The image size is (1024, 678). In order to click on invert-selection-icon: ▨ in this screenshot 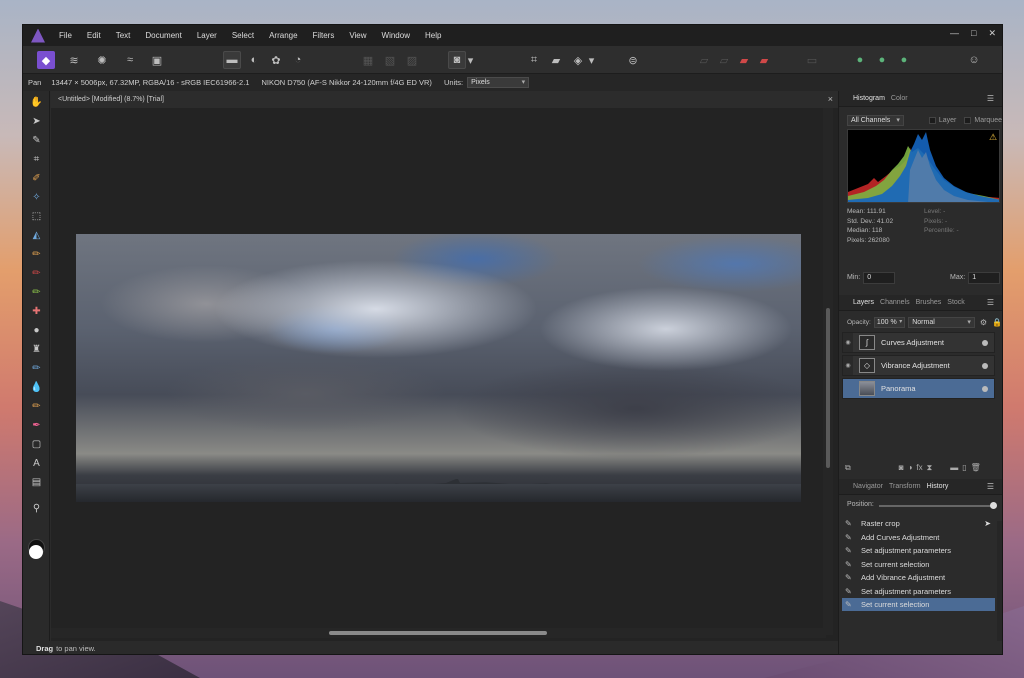, I will do `click(412, 60)`.